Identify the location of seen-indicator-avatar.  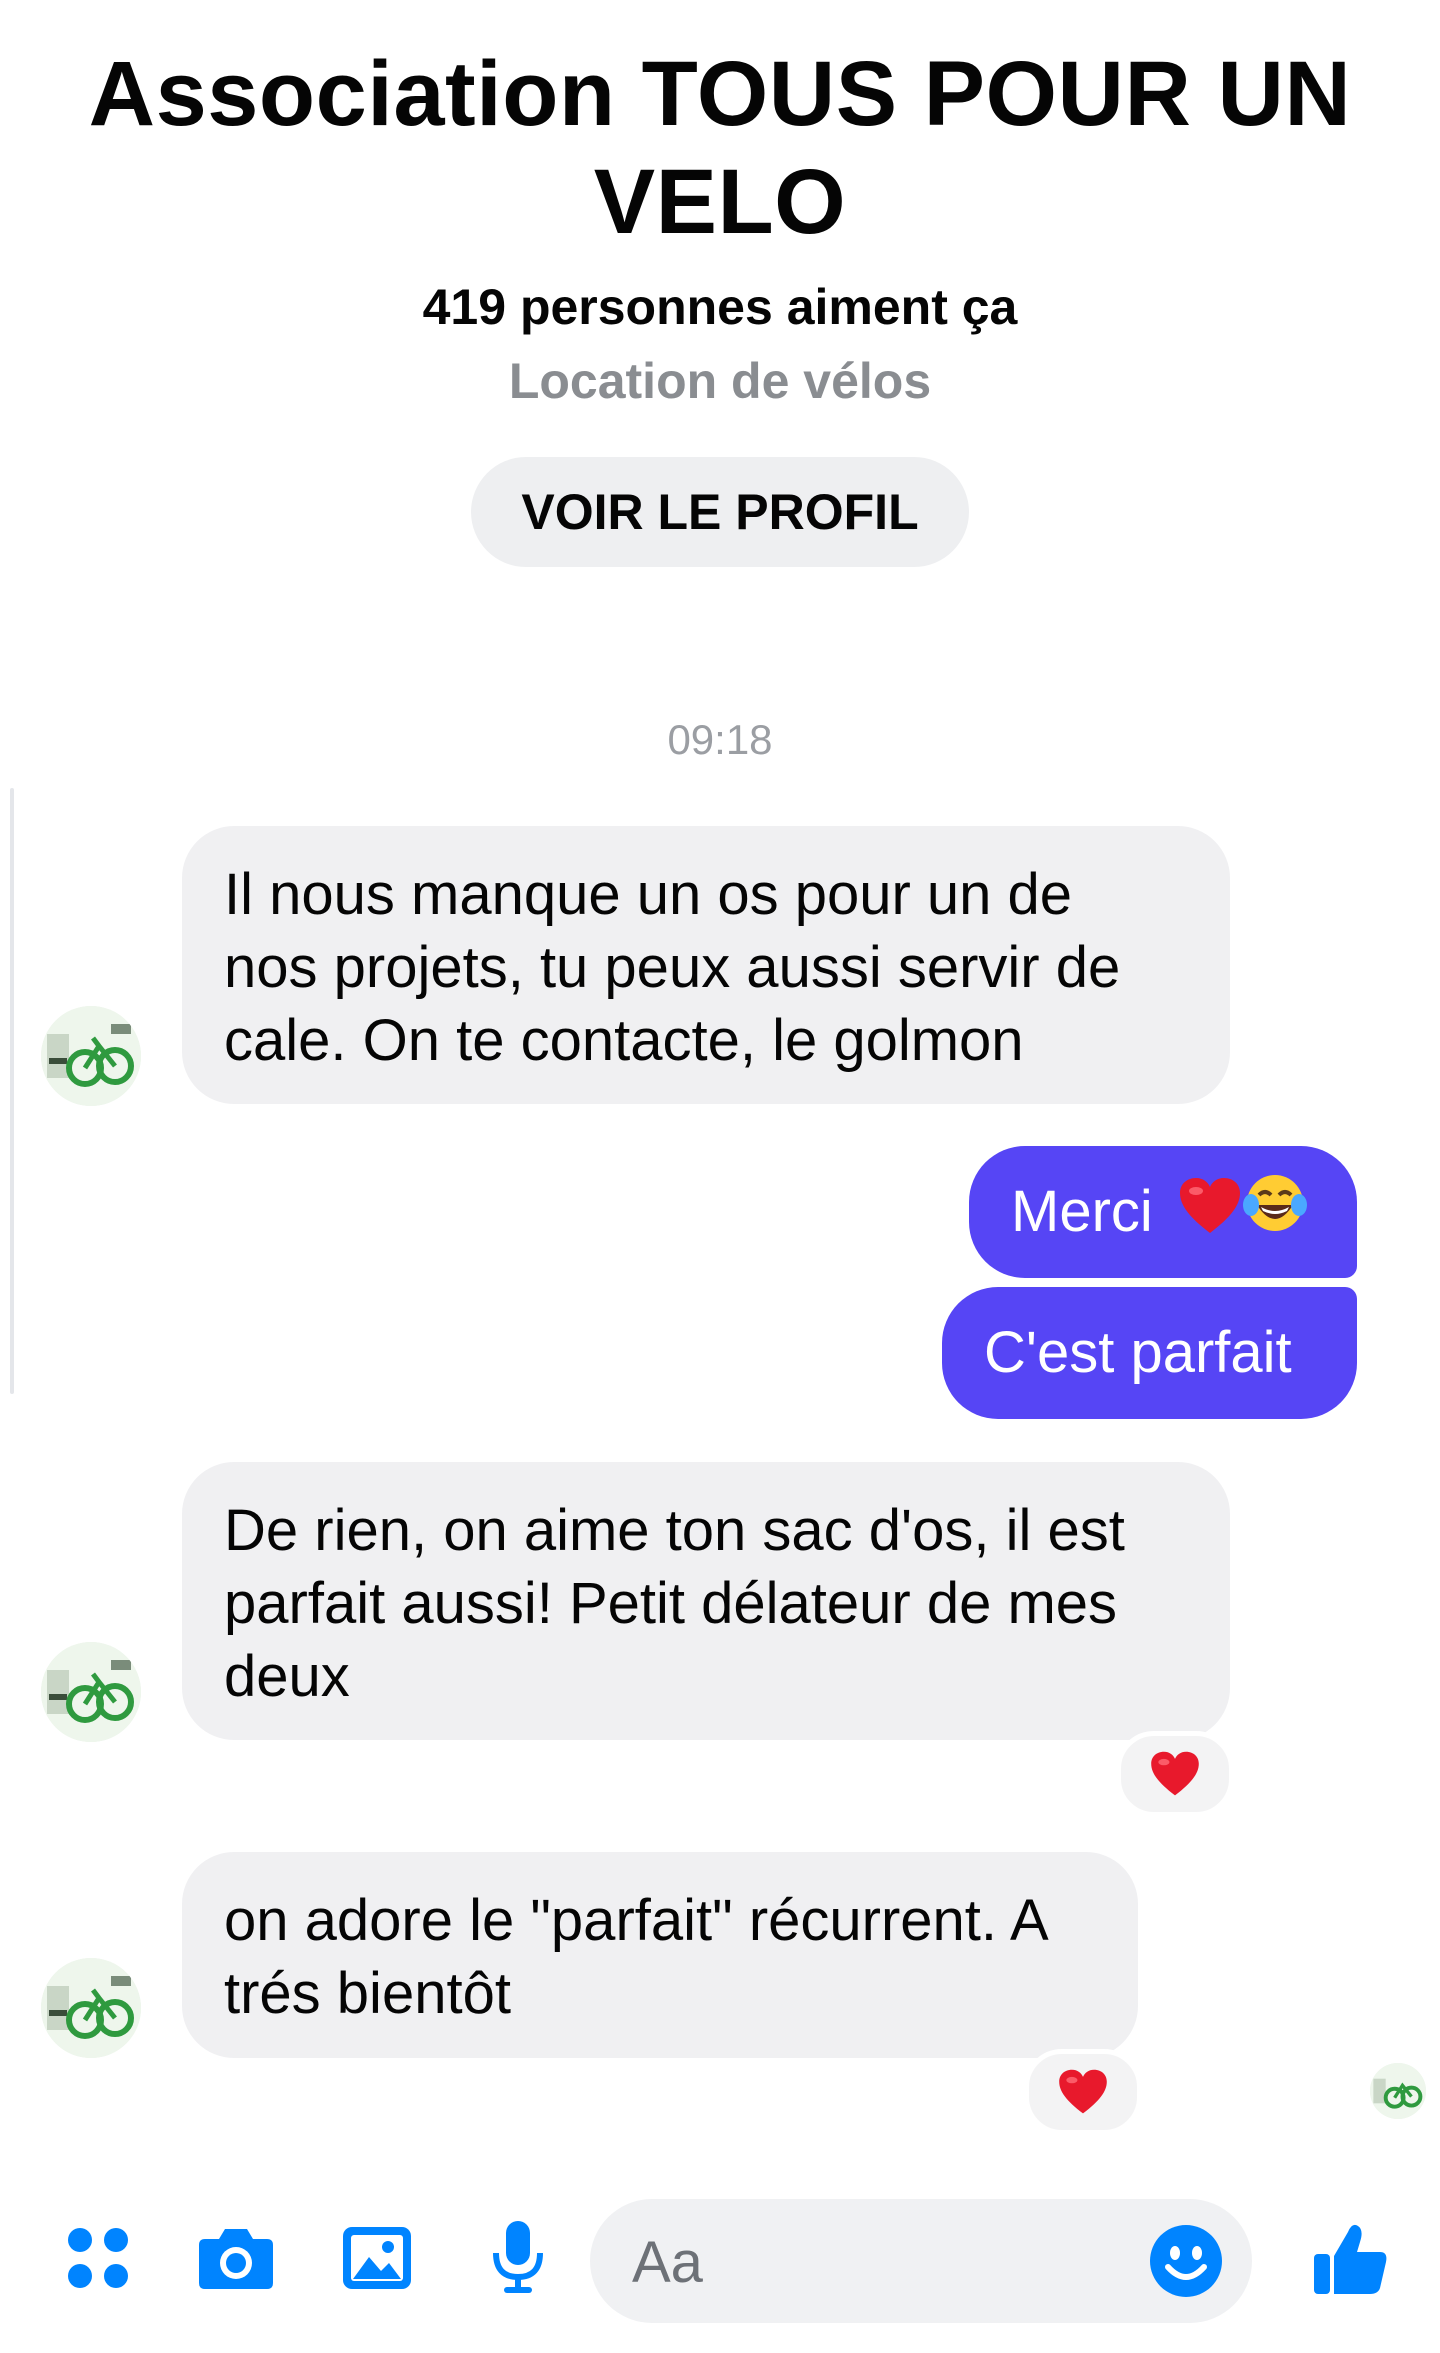
(1398, 2091).